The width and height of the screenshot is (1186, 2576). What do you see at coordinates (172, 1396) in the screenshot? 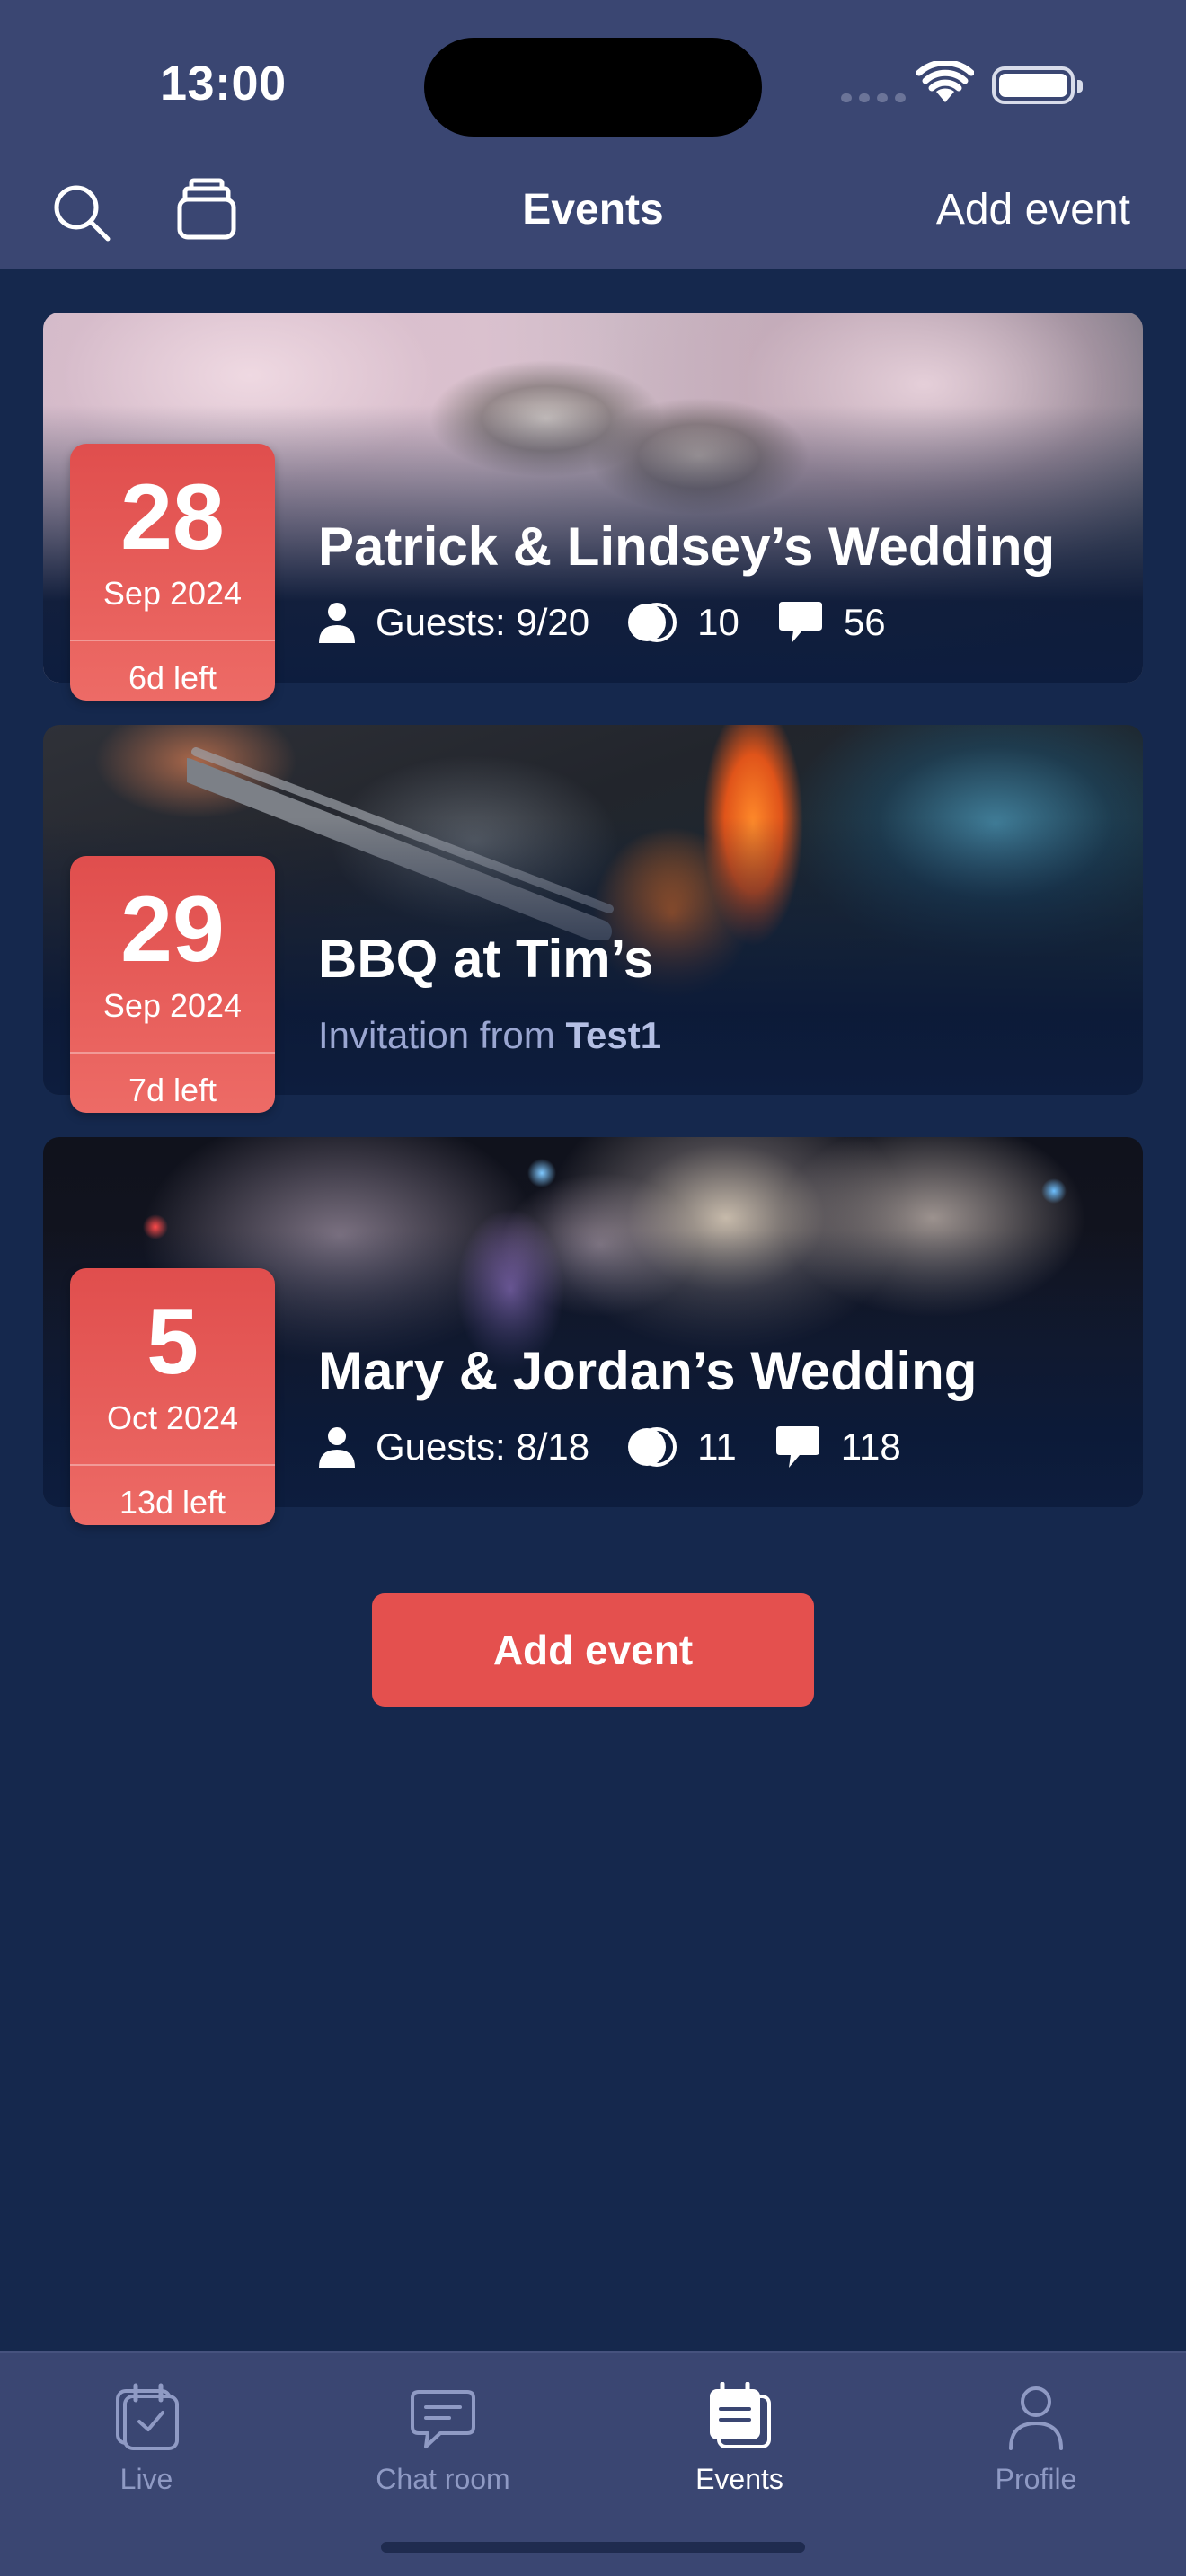
I see `date-badge: 5 Oct 2024 13d left` at bounding box center [172, 1396].